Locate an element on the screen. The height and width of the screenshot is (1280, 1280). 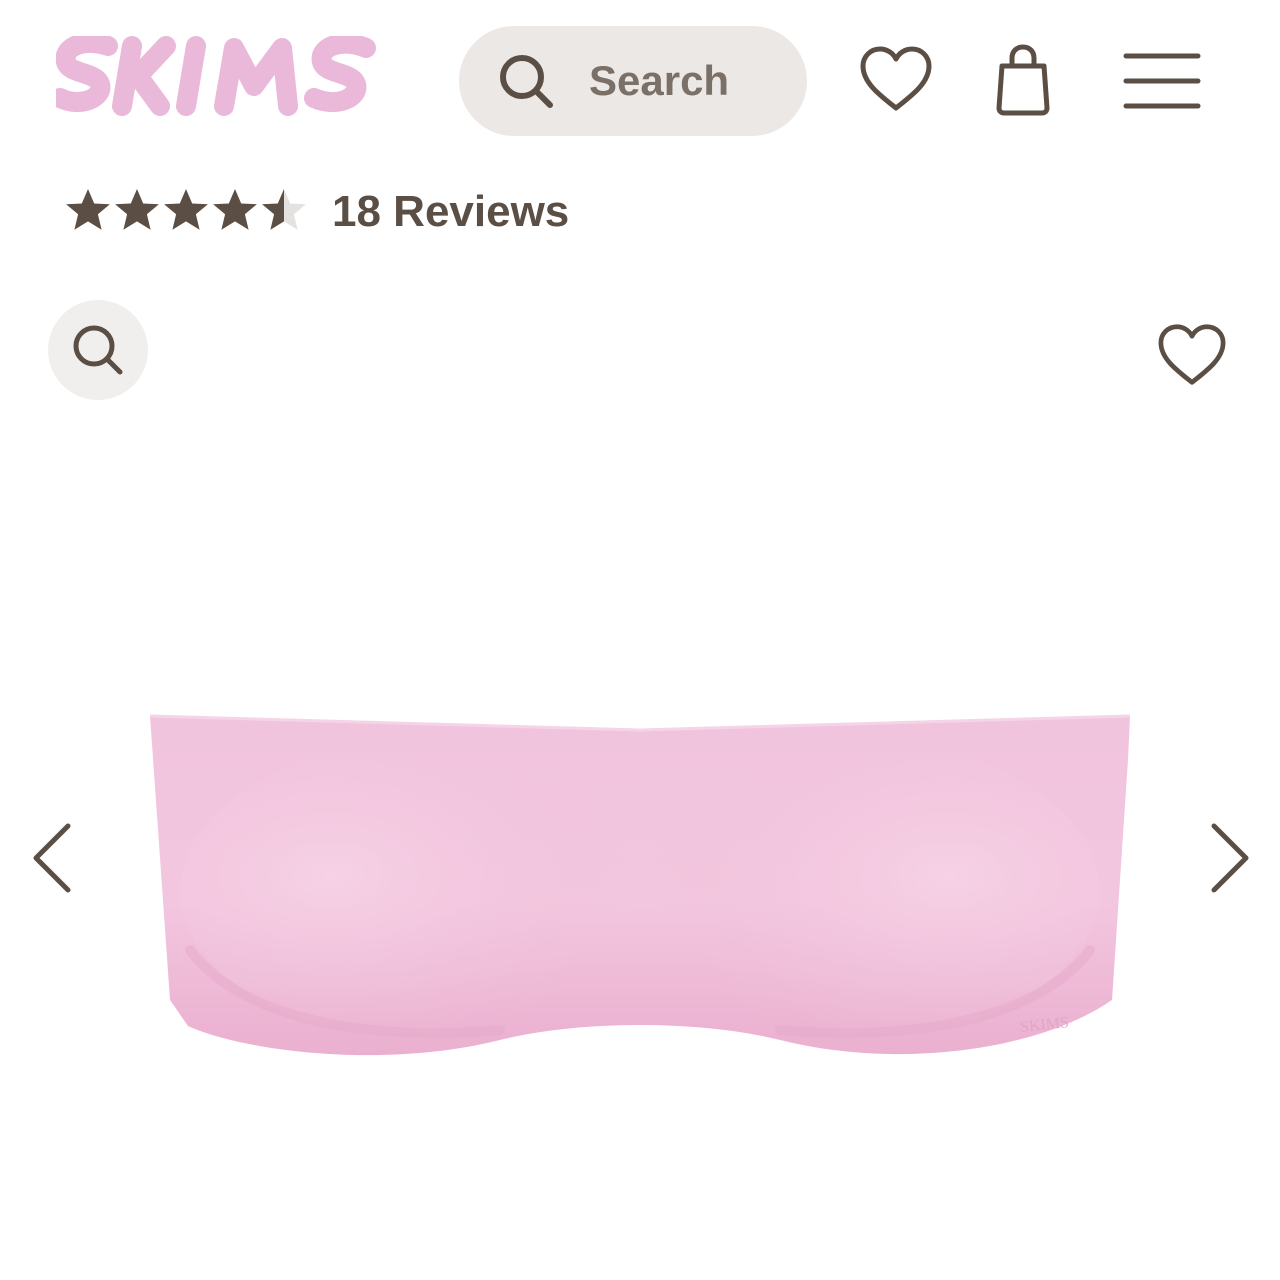
wishlist-button is located at coordinates (896, 79).